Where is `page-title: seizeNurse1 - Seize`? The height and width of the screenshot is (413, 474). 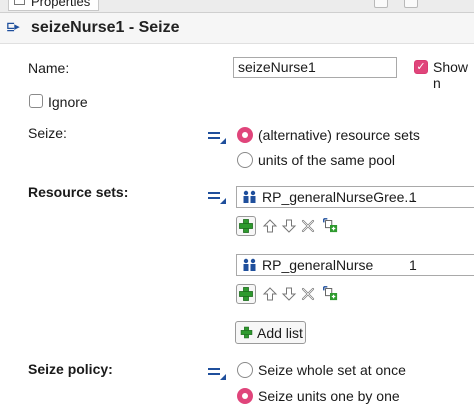 page-title: seizeNurse1 - Seize is located at coordinates (105, 27).